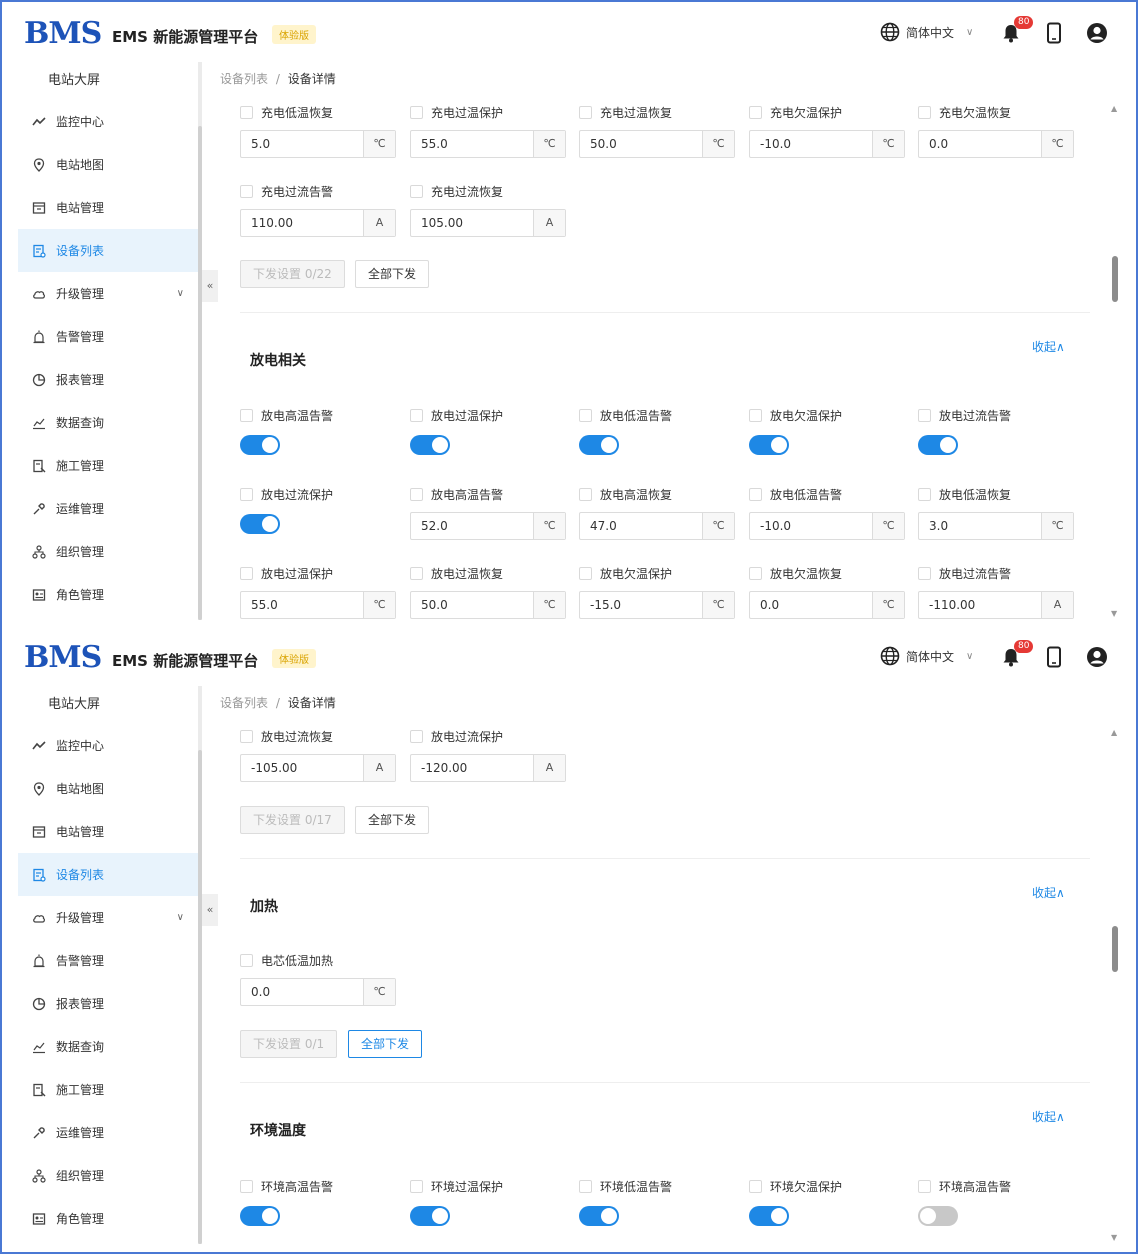 The width and height of the screenshot is (1138, 1254). I want to click on param-input: 52.0 ℃, so click(488, 526).